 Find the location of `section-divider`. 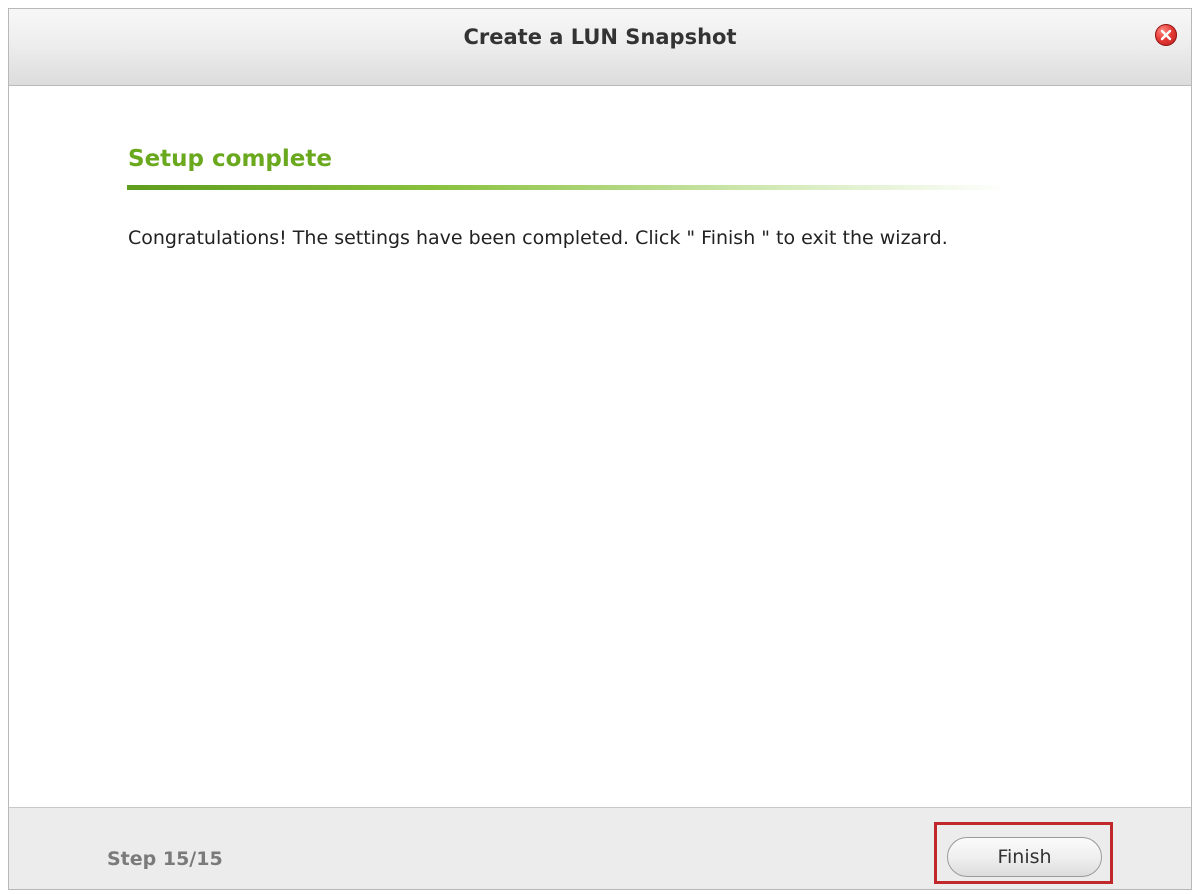

section-divider is located at coordinates (567, 187).